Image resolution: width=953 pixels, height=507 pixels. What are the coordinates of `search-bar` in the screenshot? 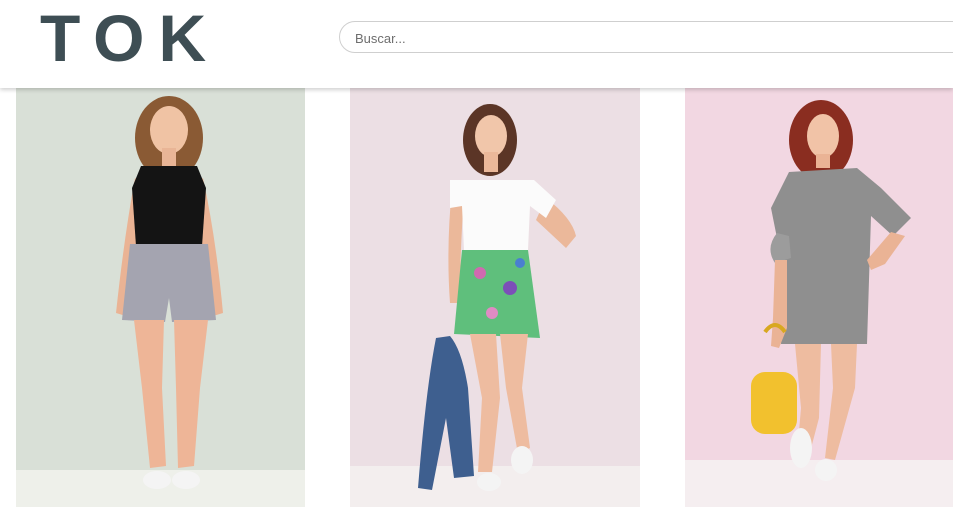 It's located at (646, 37).